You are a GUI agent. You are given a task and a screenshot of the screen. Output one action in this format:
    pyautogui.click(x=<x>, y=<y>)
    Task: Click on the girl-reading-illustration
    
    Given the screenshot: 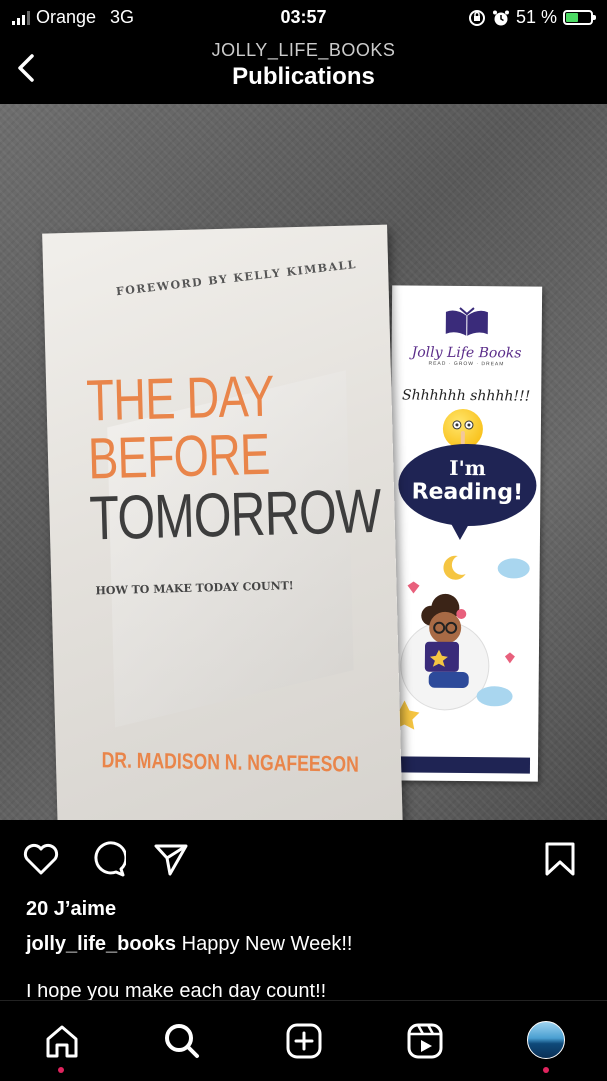 What is the action you would take?
    pyautogui.click(x=462, y=642)
    